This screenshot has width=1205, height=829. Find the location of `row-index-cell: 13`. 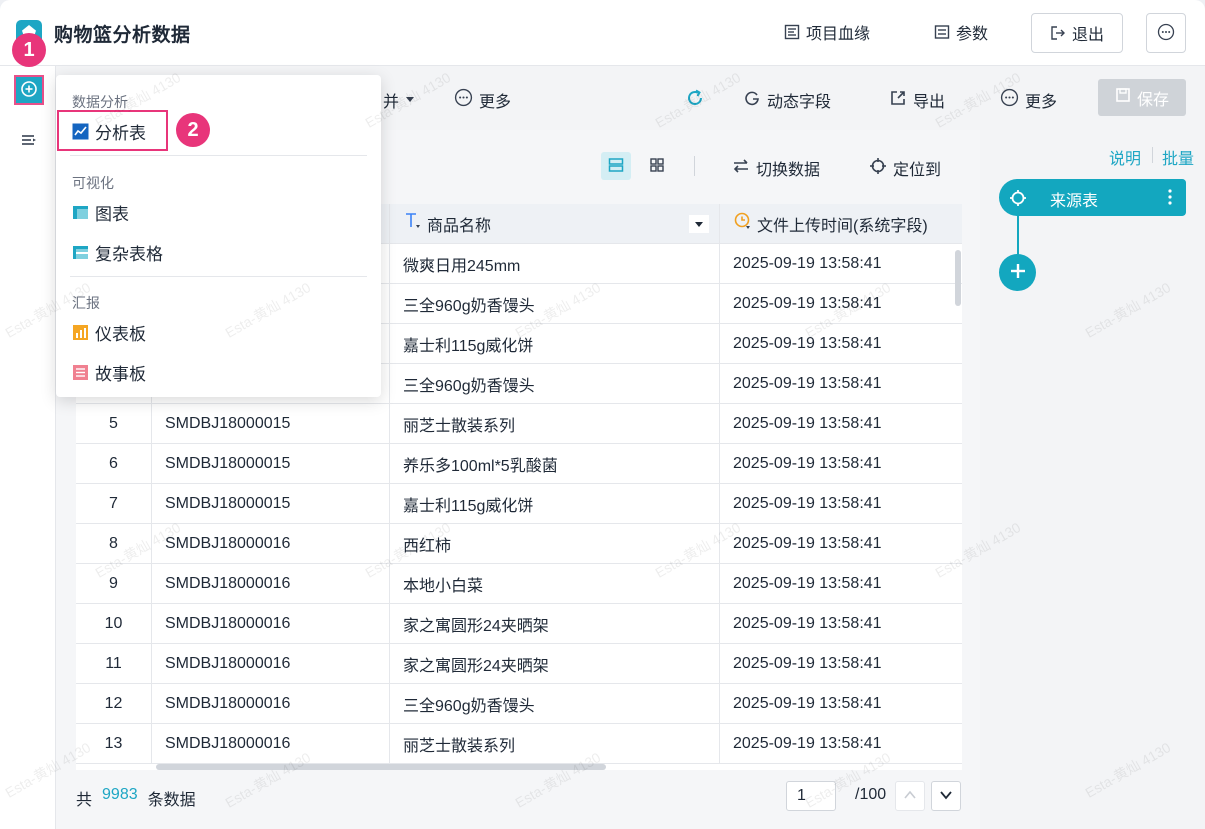

row-index-cell: 13 is located at coordinates (114, 744).